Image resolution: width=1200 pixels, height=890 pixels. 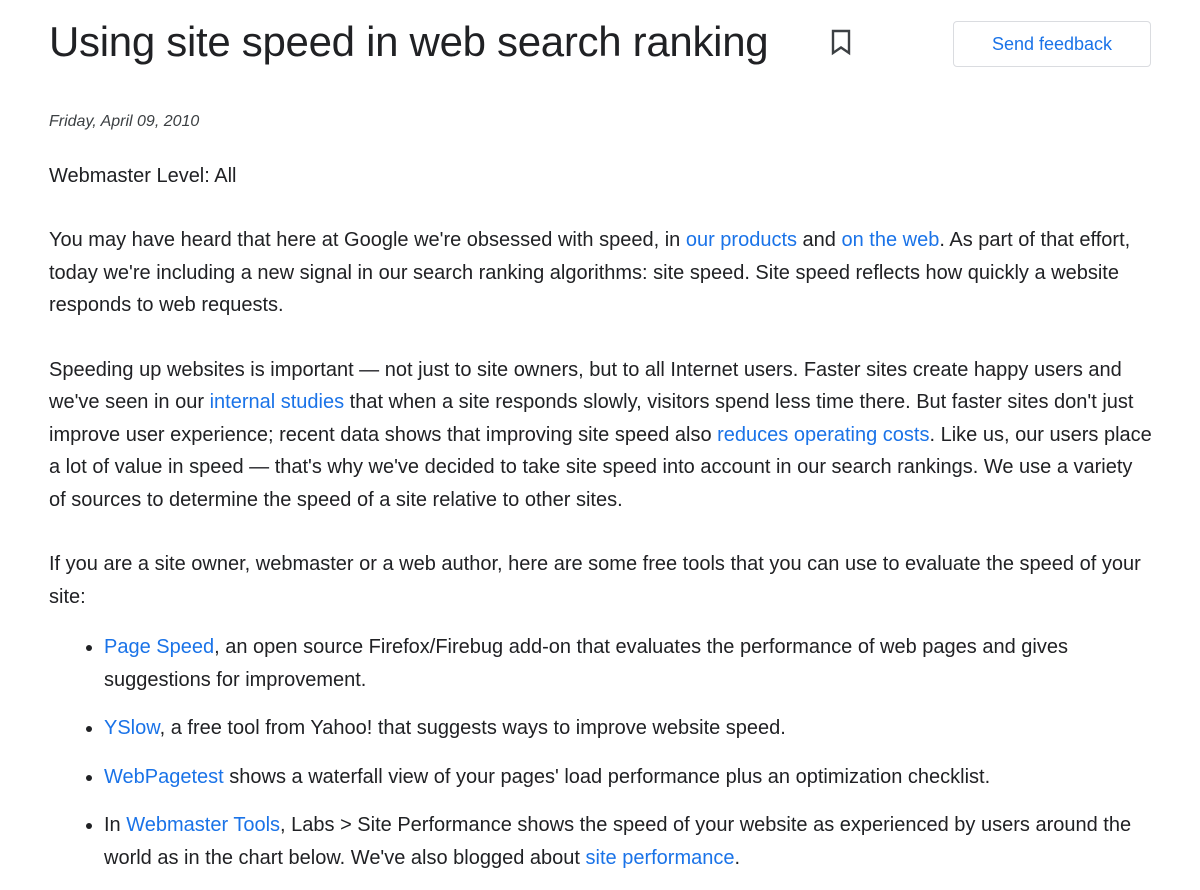 I want to click on send-feedback-button: Send feedback, so click(x=1052, y=44).